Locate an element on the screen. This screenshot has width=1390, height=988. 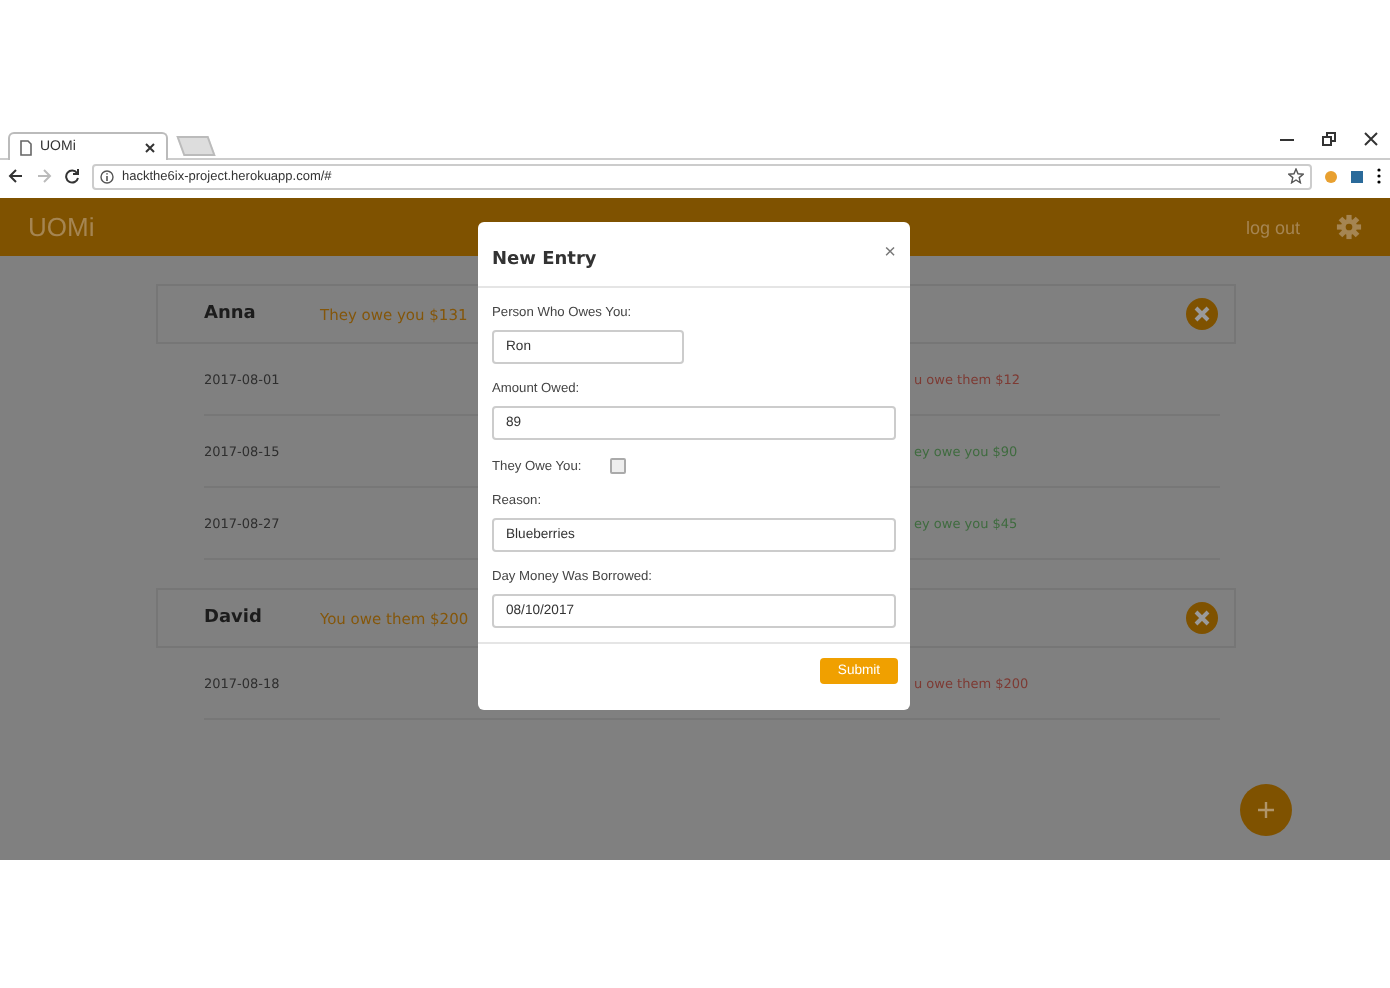
menu-icon is located at coordinates (1379, 176).